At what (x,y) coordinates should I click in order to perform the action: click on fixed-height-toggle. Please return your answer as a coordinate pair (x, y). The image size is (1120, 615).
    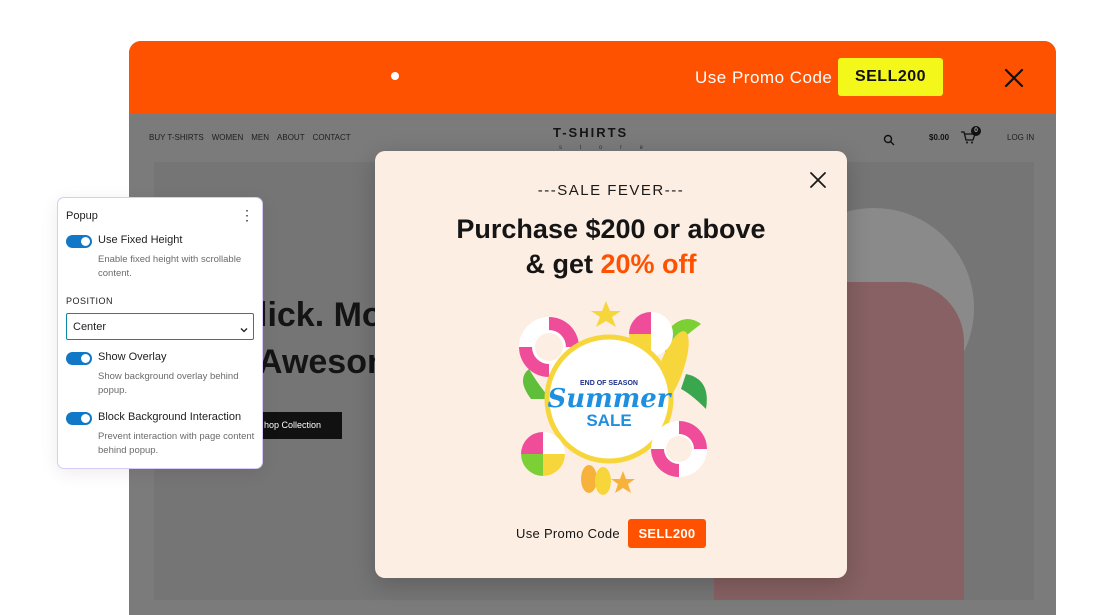
    Looking at the image, I should click on (79, 241).